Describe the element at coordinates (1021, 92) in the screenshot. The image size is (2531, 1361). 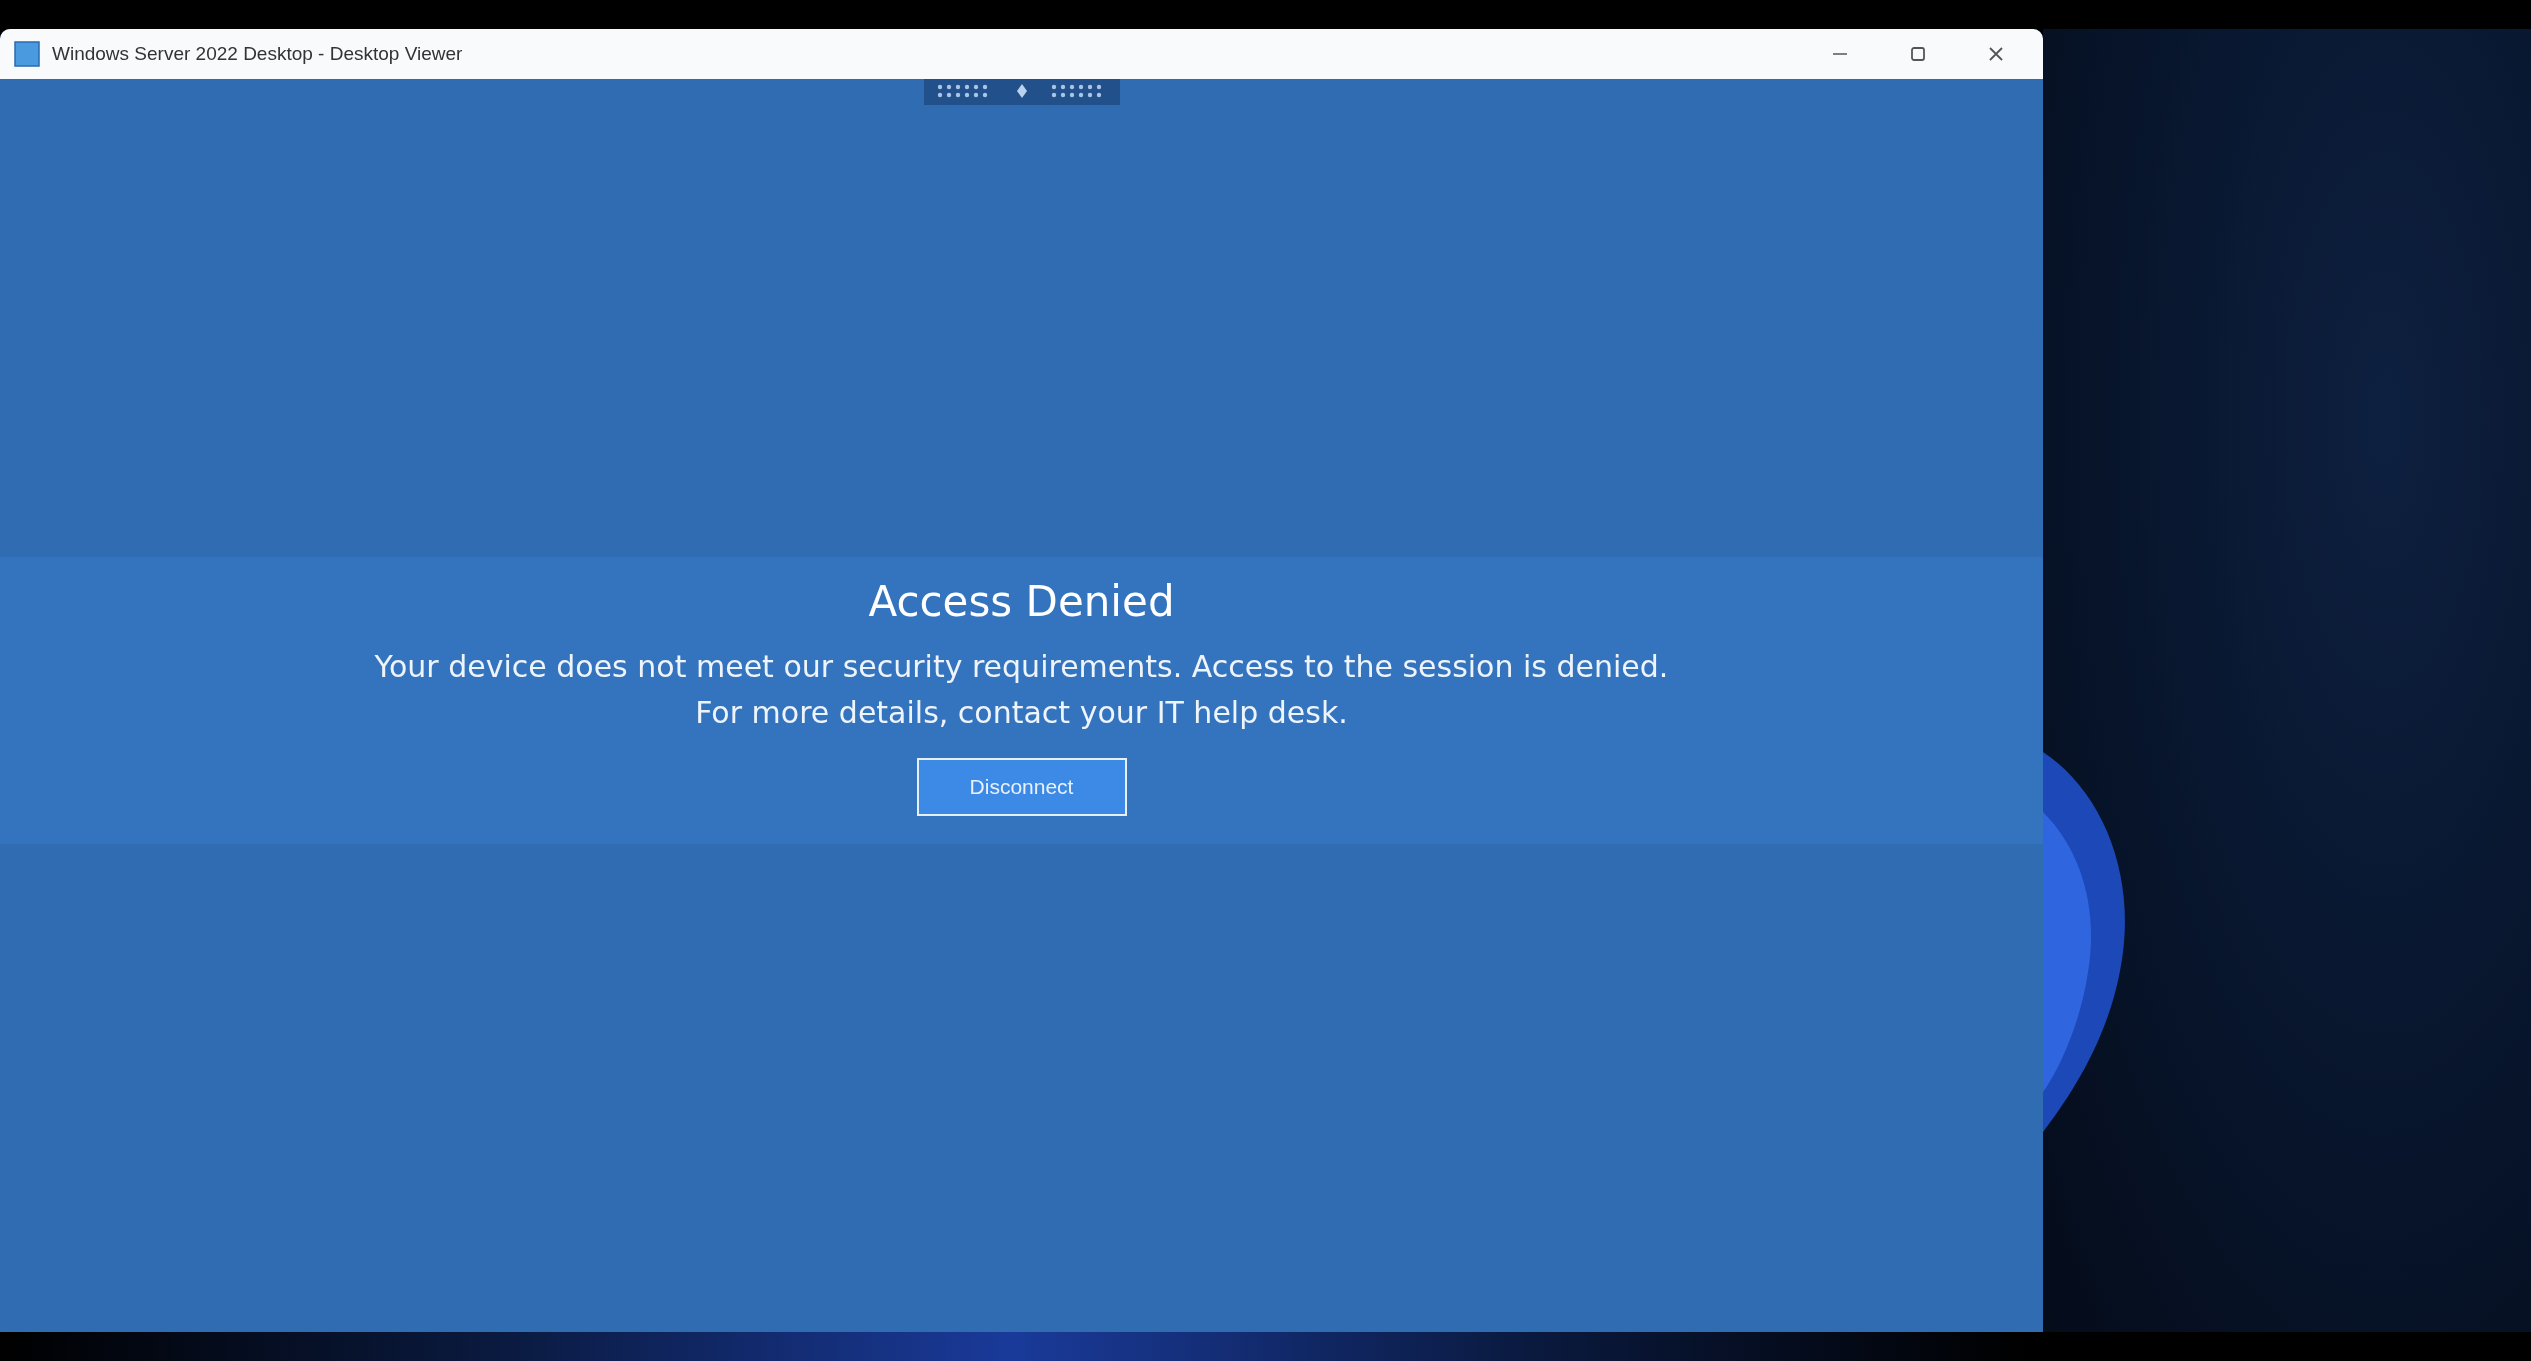
I see `connection-bar-handle` at that location.